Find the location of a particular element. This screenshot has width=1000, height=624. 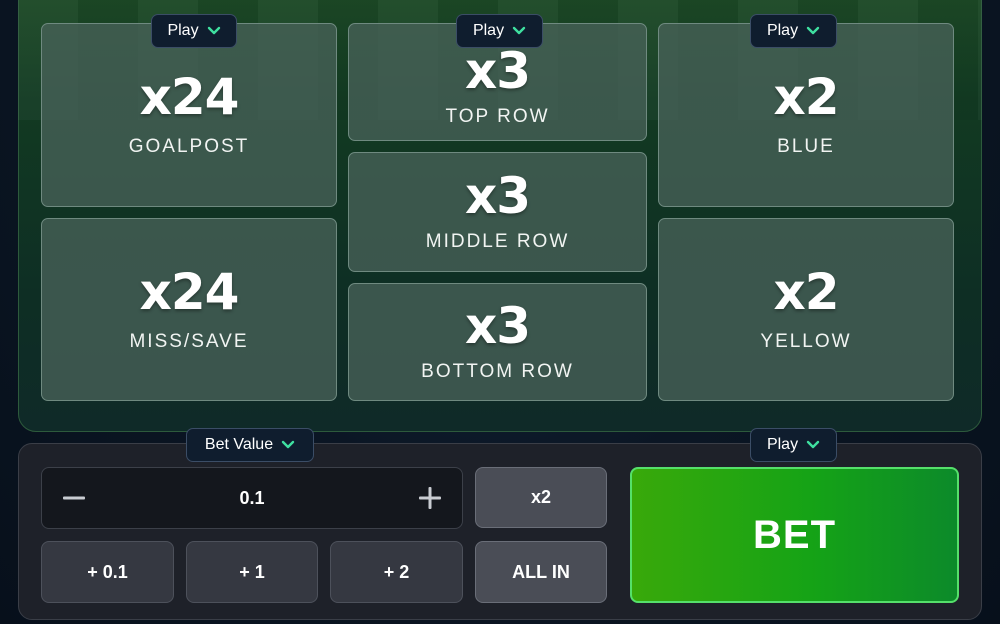

minus-icon is located at coordinates (74, 498).